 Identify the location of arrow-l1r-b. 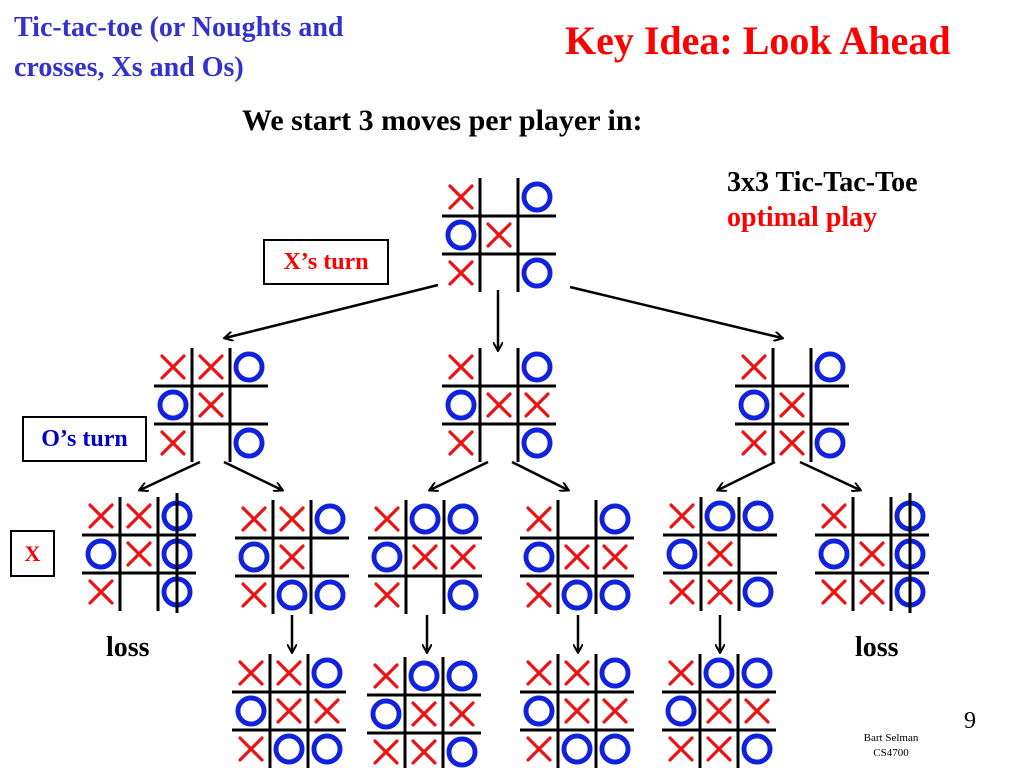
(829, 475).